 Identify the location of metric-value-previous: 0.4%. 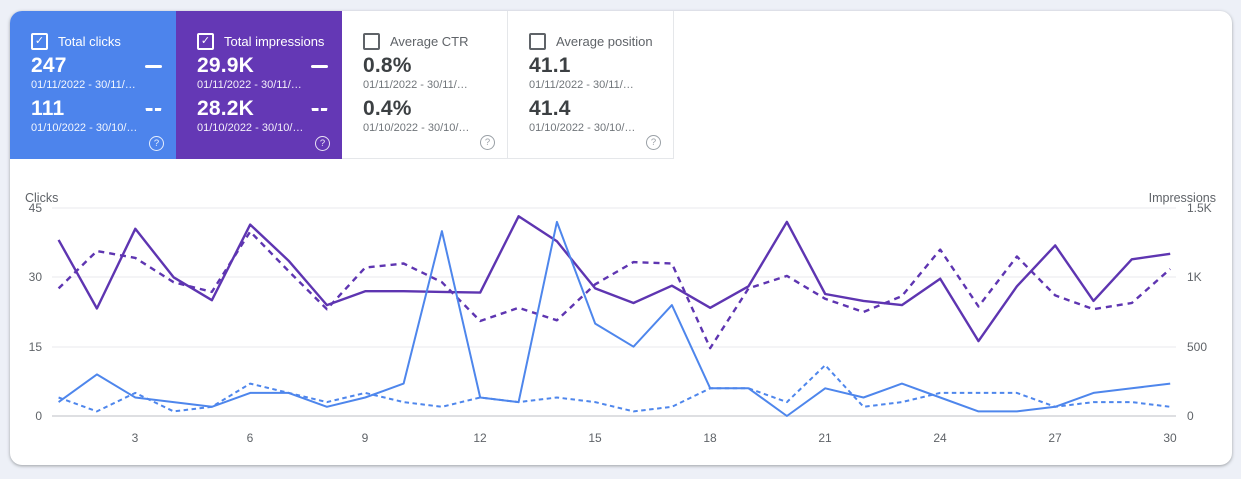
(387, 108).